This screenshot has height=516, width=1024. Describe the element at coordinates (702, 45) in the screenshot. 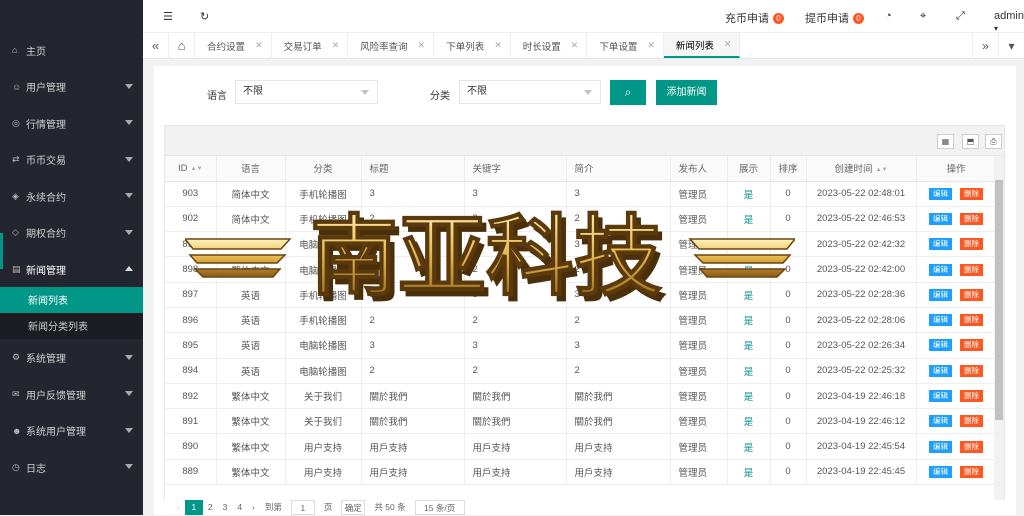

I see `tab-6: 新闻列表 ✕` at that location.